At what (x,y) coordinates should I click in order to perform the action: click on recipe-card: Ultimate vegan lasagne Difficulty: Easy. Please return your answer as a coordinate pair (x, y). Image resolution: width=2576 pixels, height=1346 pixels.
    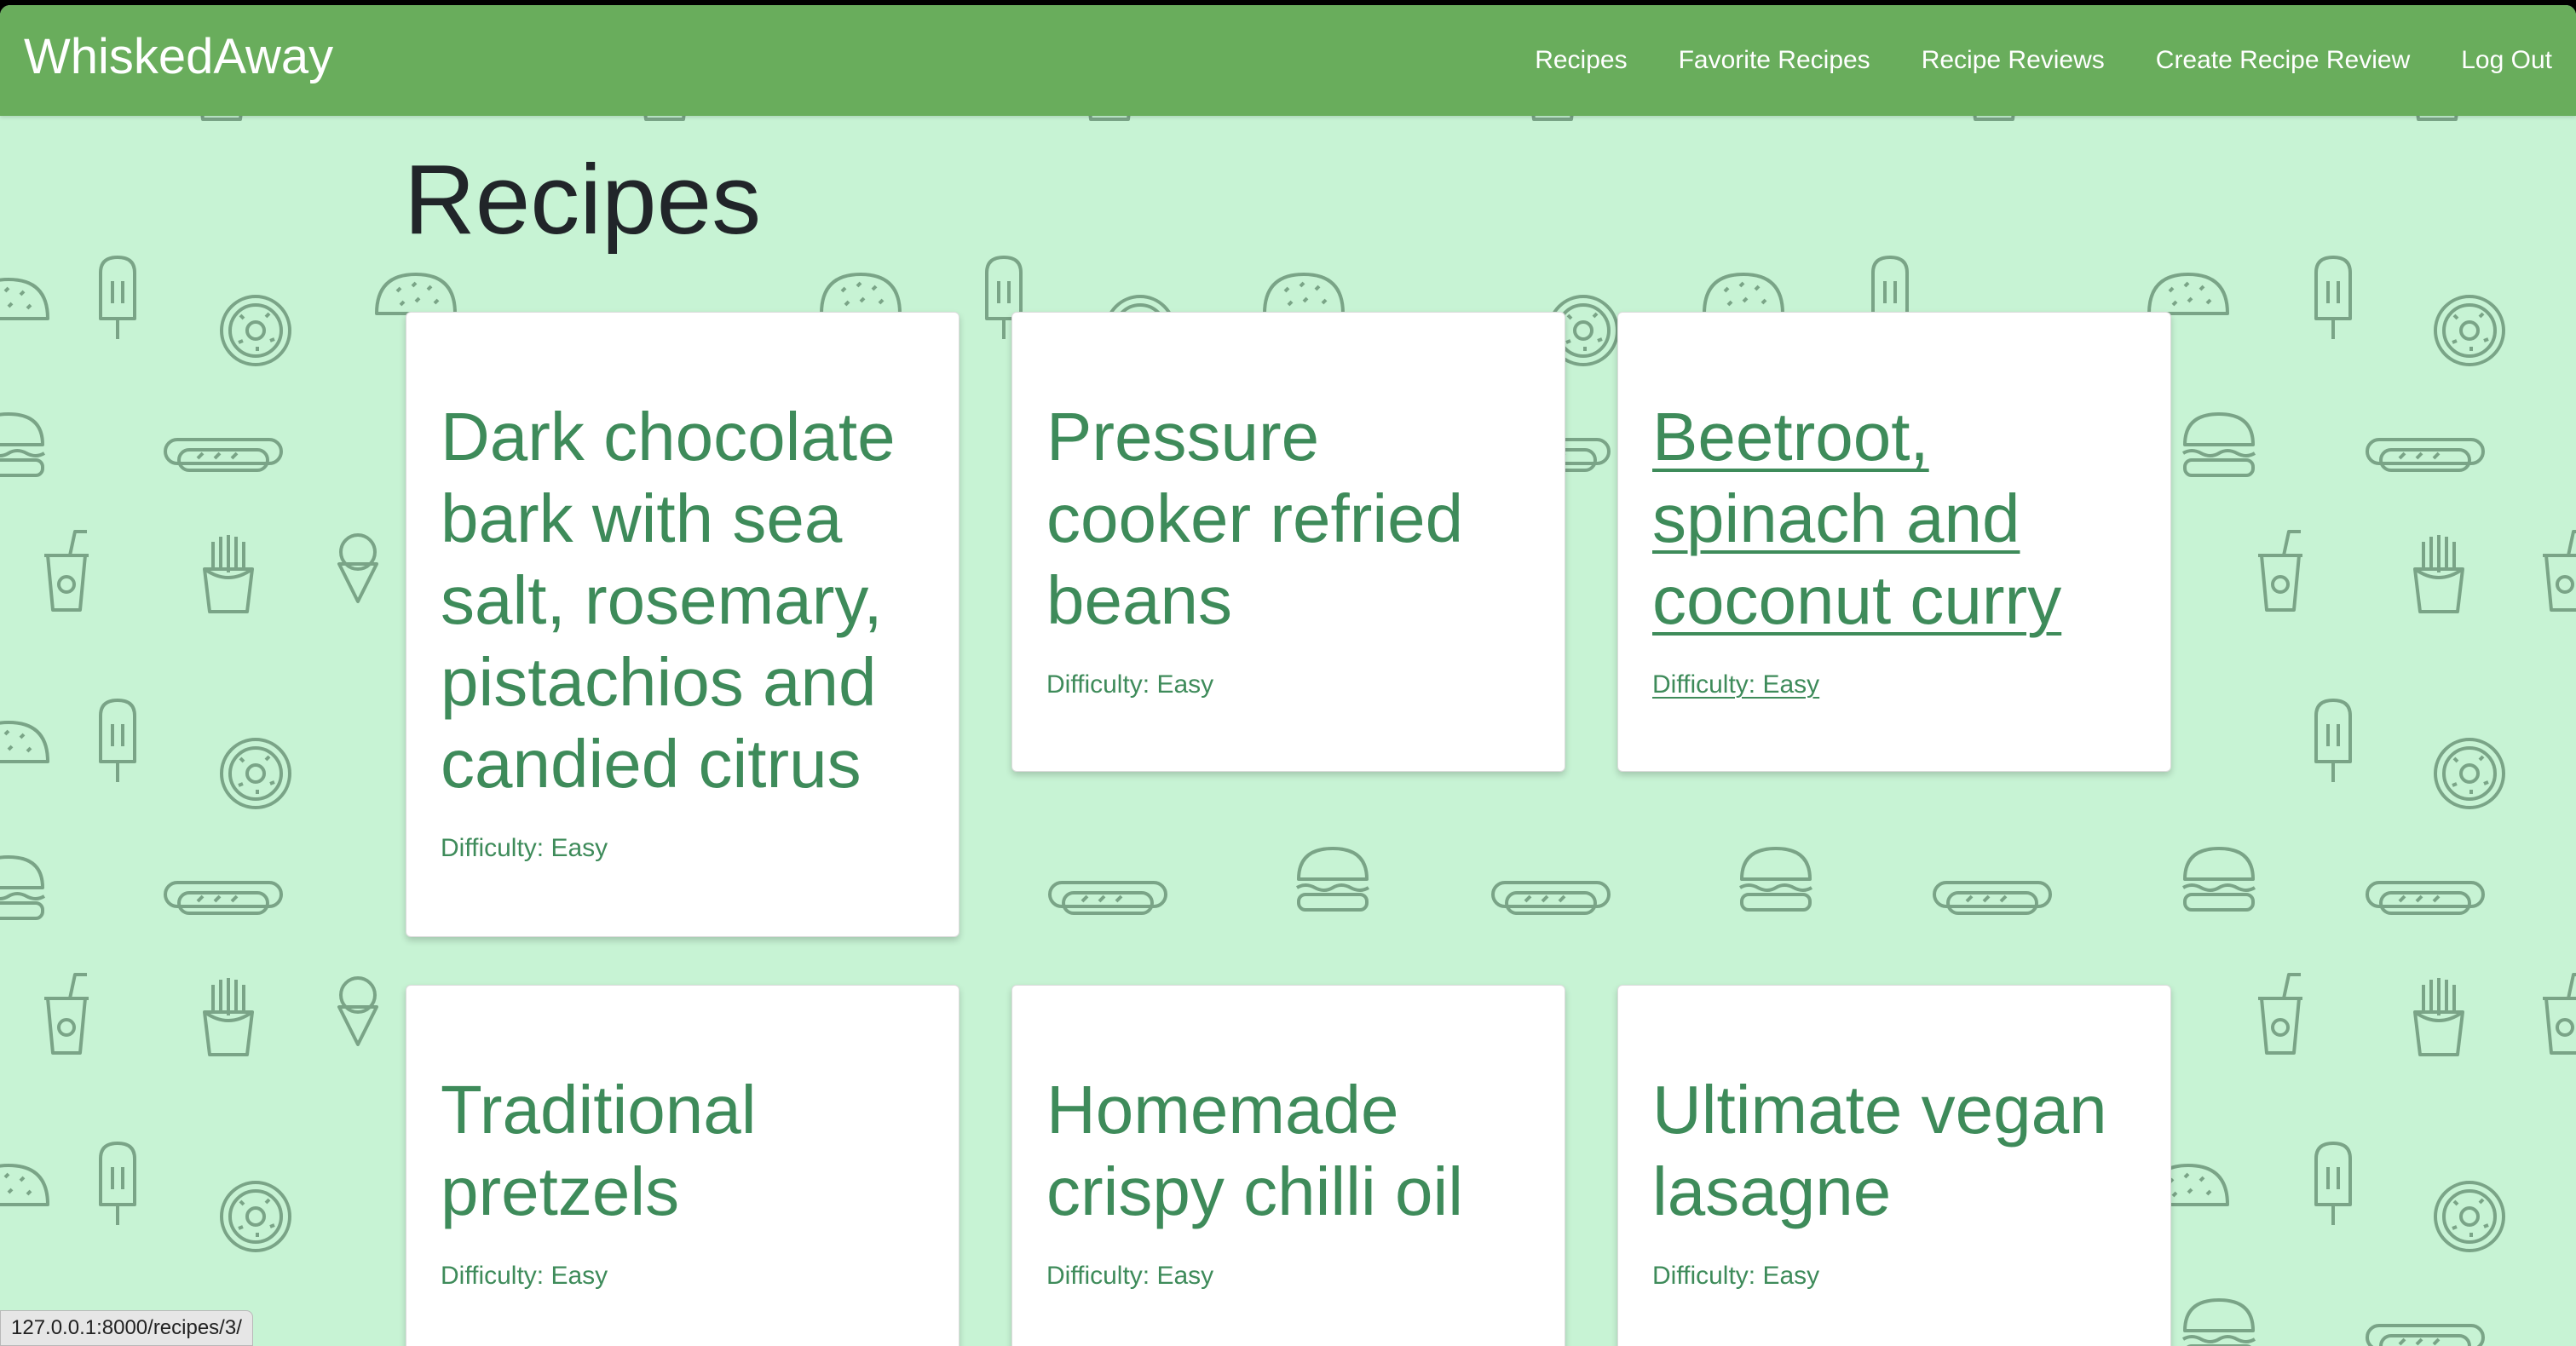
    Looking at the image, I should click on (1894, 1165).